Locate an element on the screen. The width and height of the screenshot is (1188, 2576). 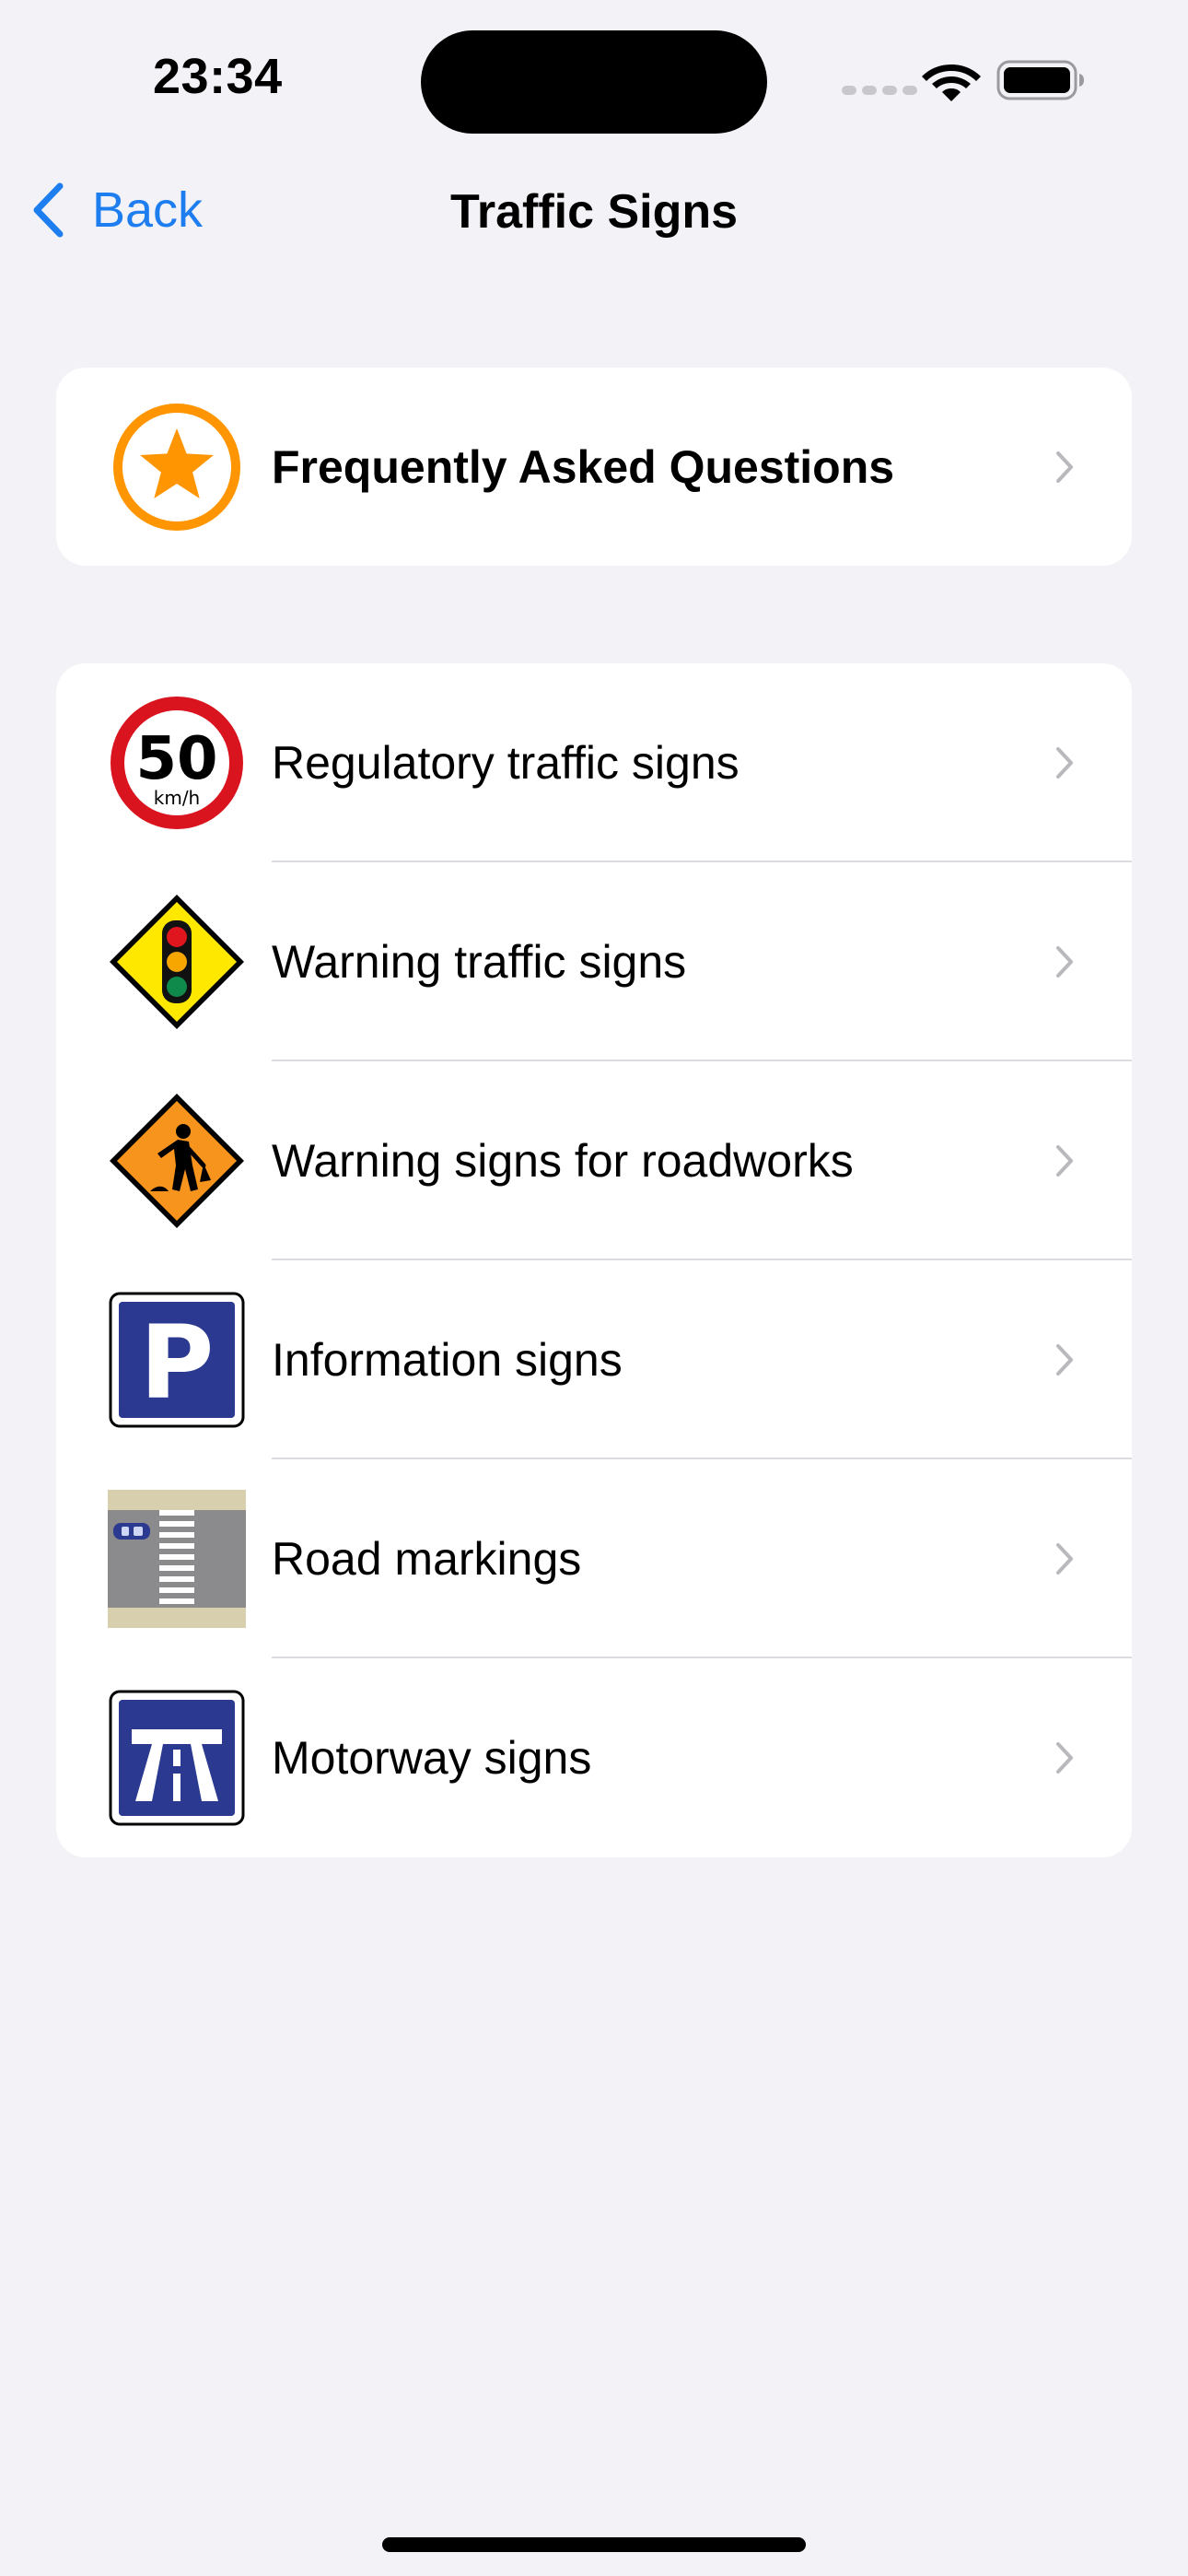
navigation-bar: Back Traffic Signs is located at coordinates (594, 210).